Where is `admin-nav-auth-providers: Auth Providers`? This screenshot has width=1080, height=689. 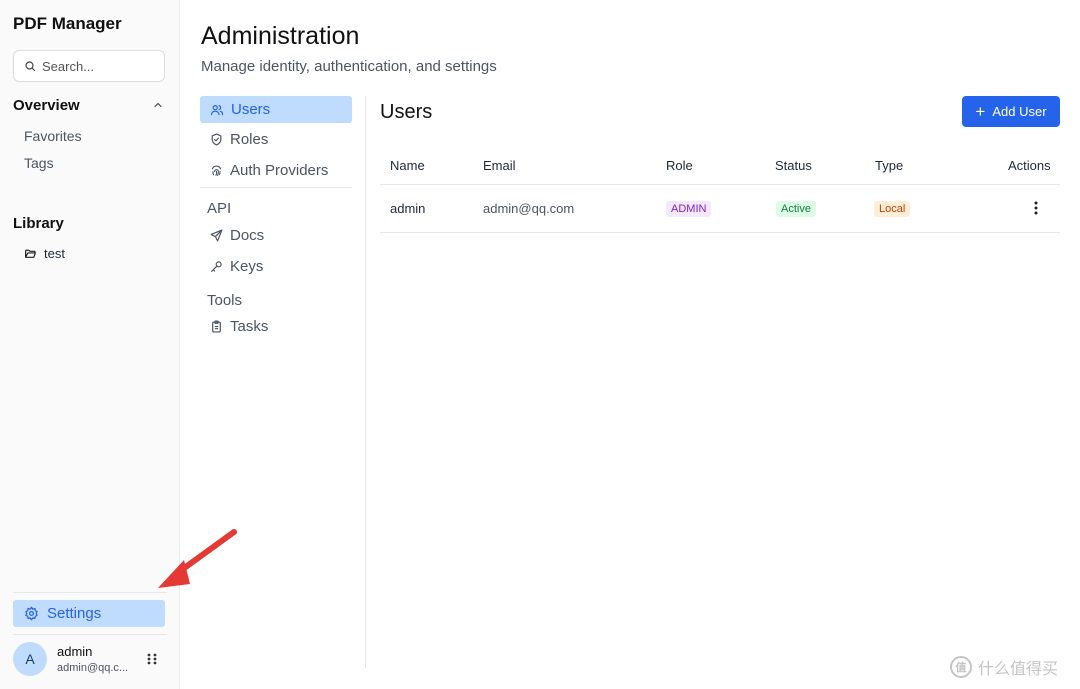
admin-nav-auth-providers: Auth Providers is located at coordinates (276, 170).